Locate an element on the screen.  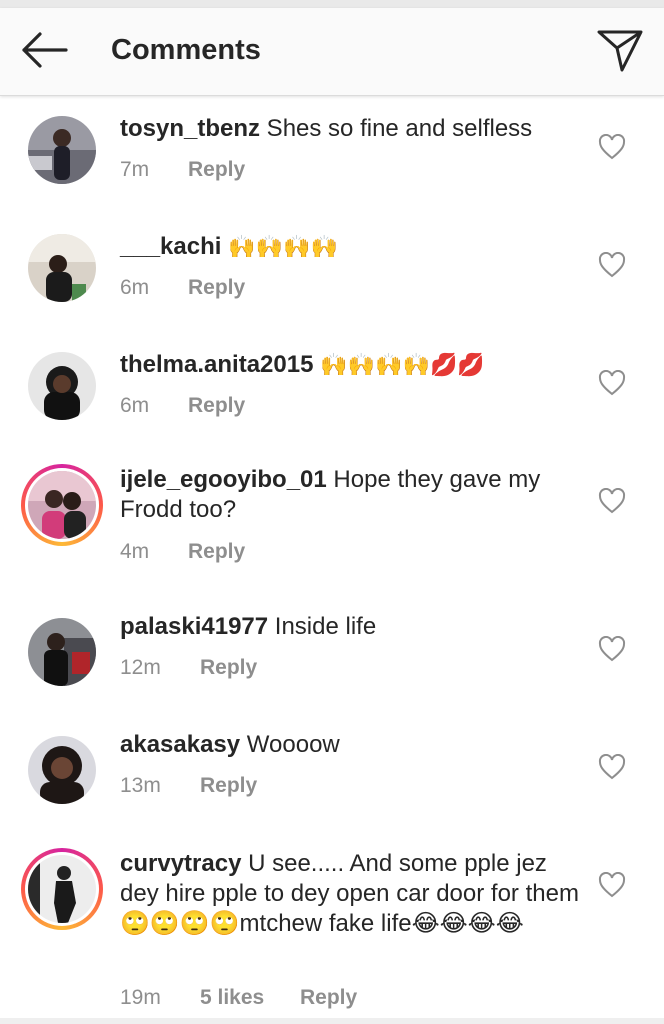
comment-username: ijele_egooyibo_01 is located at coordinates (223, 479).